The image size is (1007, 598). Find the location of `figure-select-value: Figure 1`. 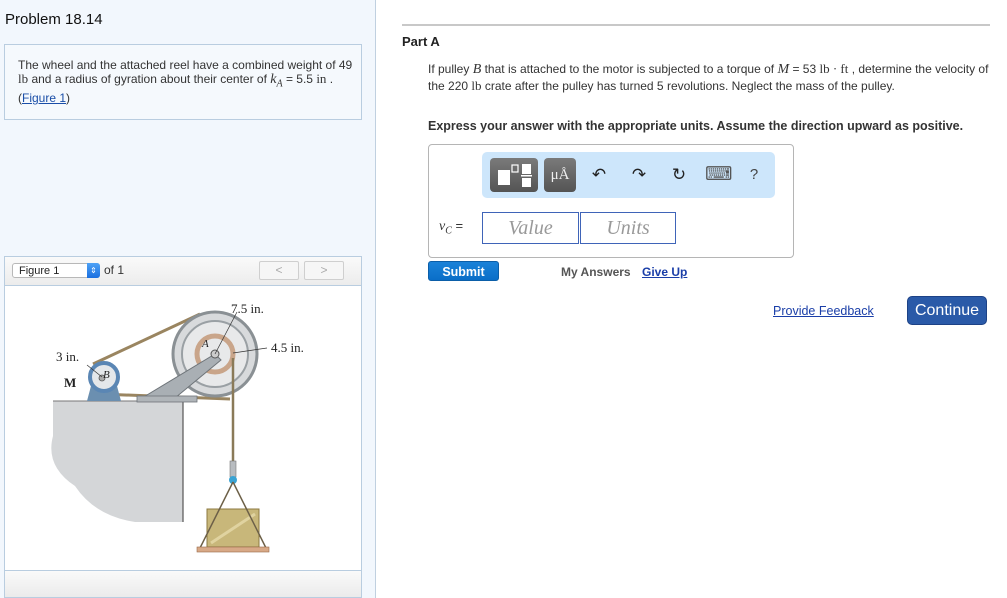

figure-select-value: Figure 1 is located at coordinates (39, 271).